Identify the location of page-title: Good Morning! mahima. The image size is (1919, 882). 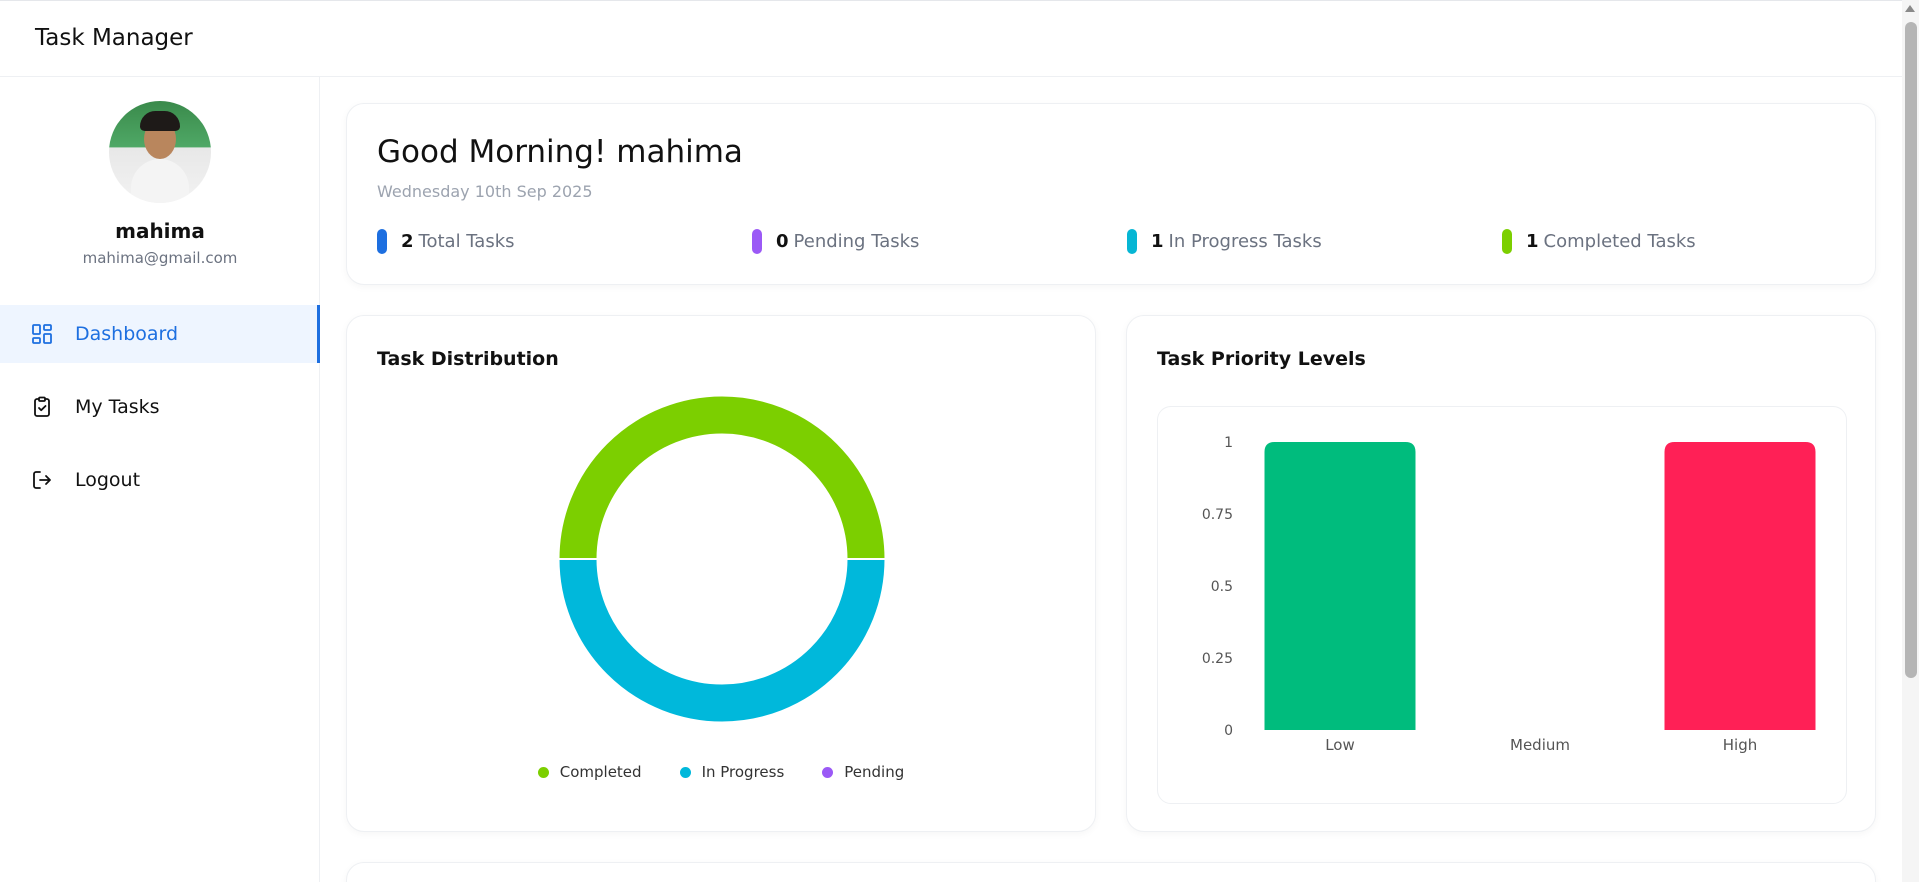
(560, 152).